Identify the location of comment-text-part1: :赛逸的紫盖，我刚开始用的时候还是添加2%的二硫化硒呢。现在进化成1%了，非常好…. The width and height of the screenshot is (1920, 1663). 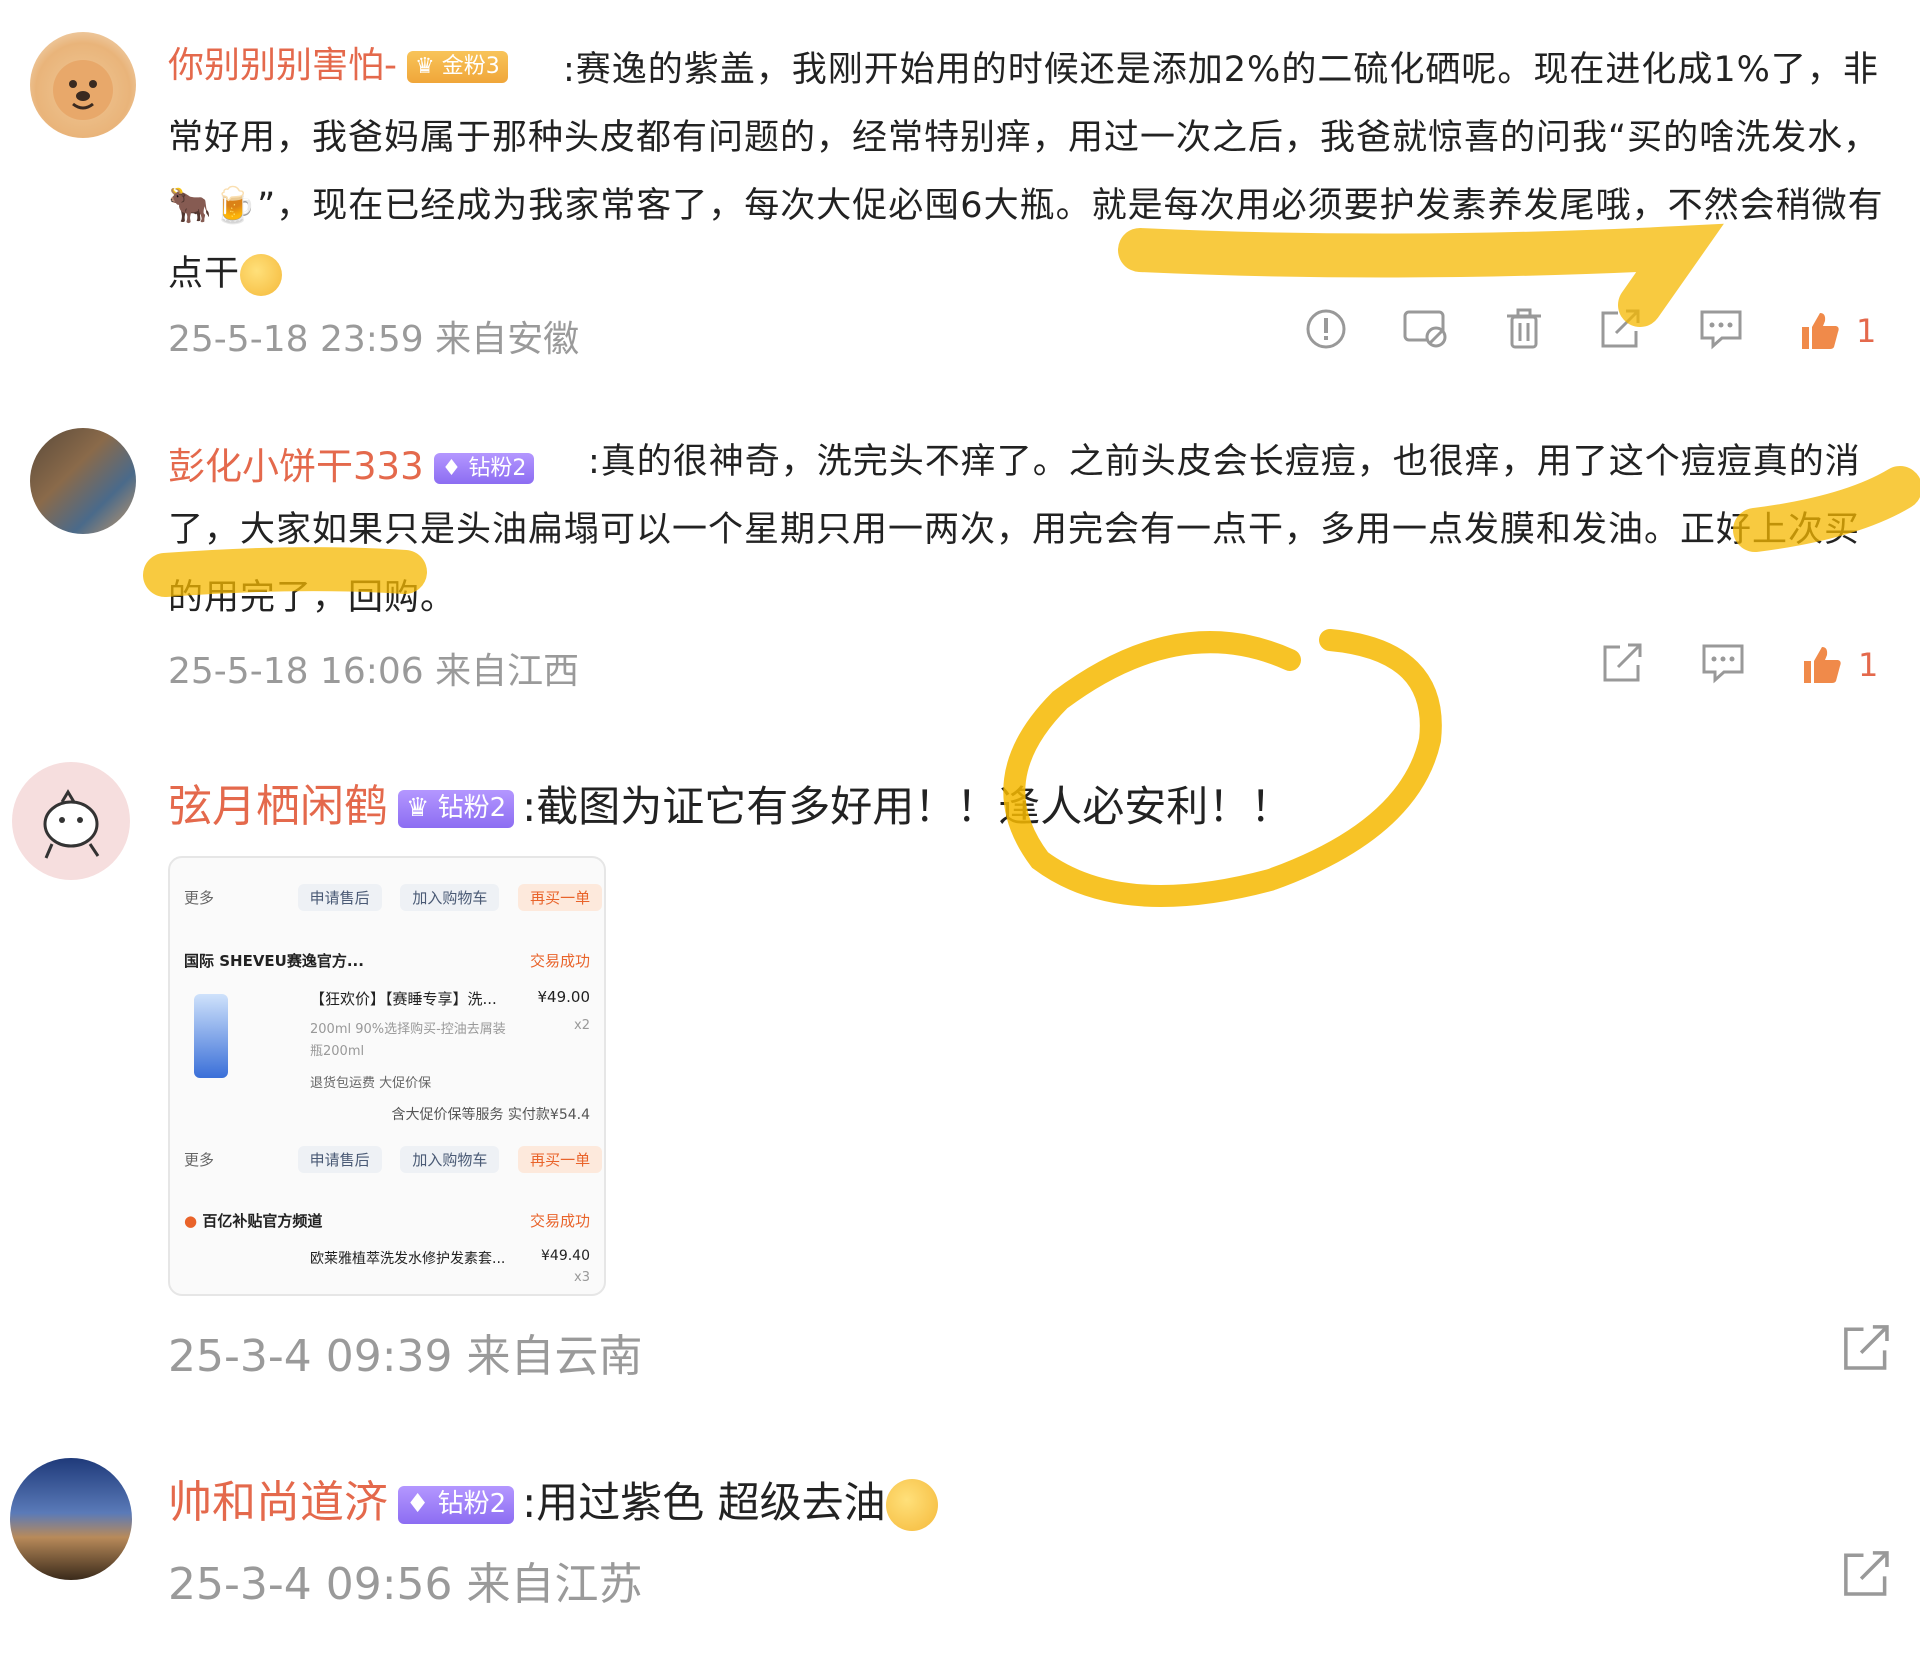
(1024, 104).